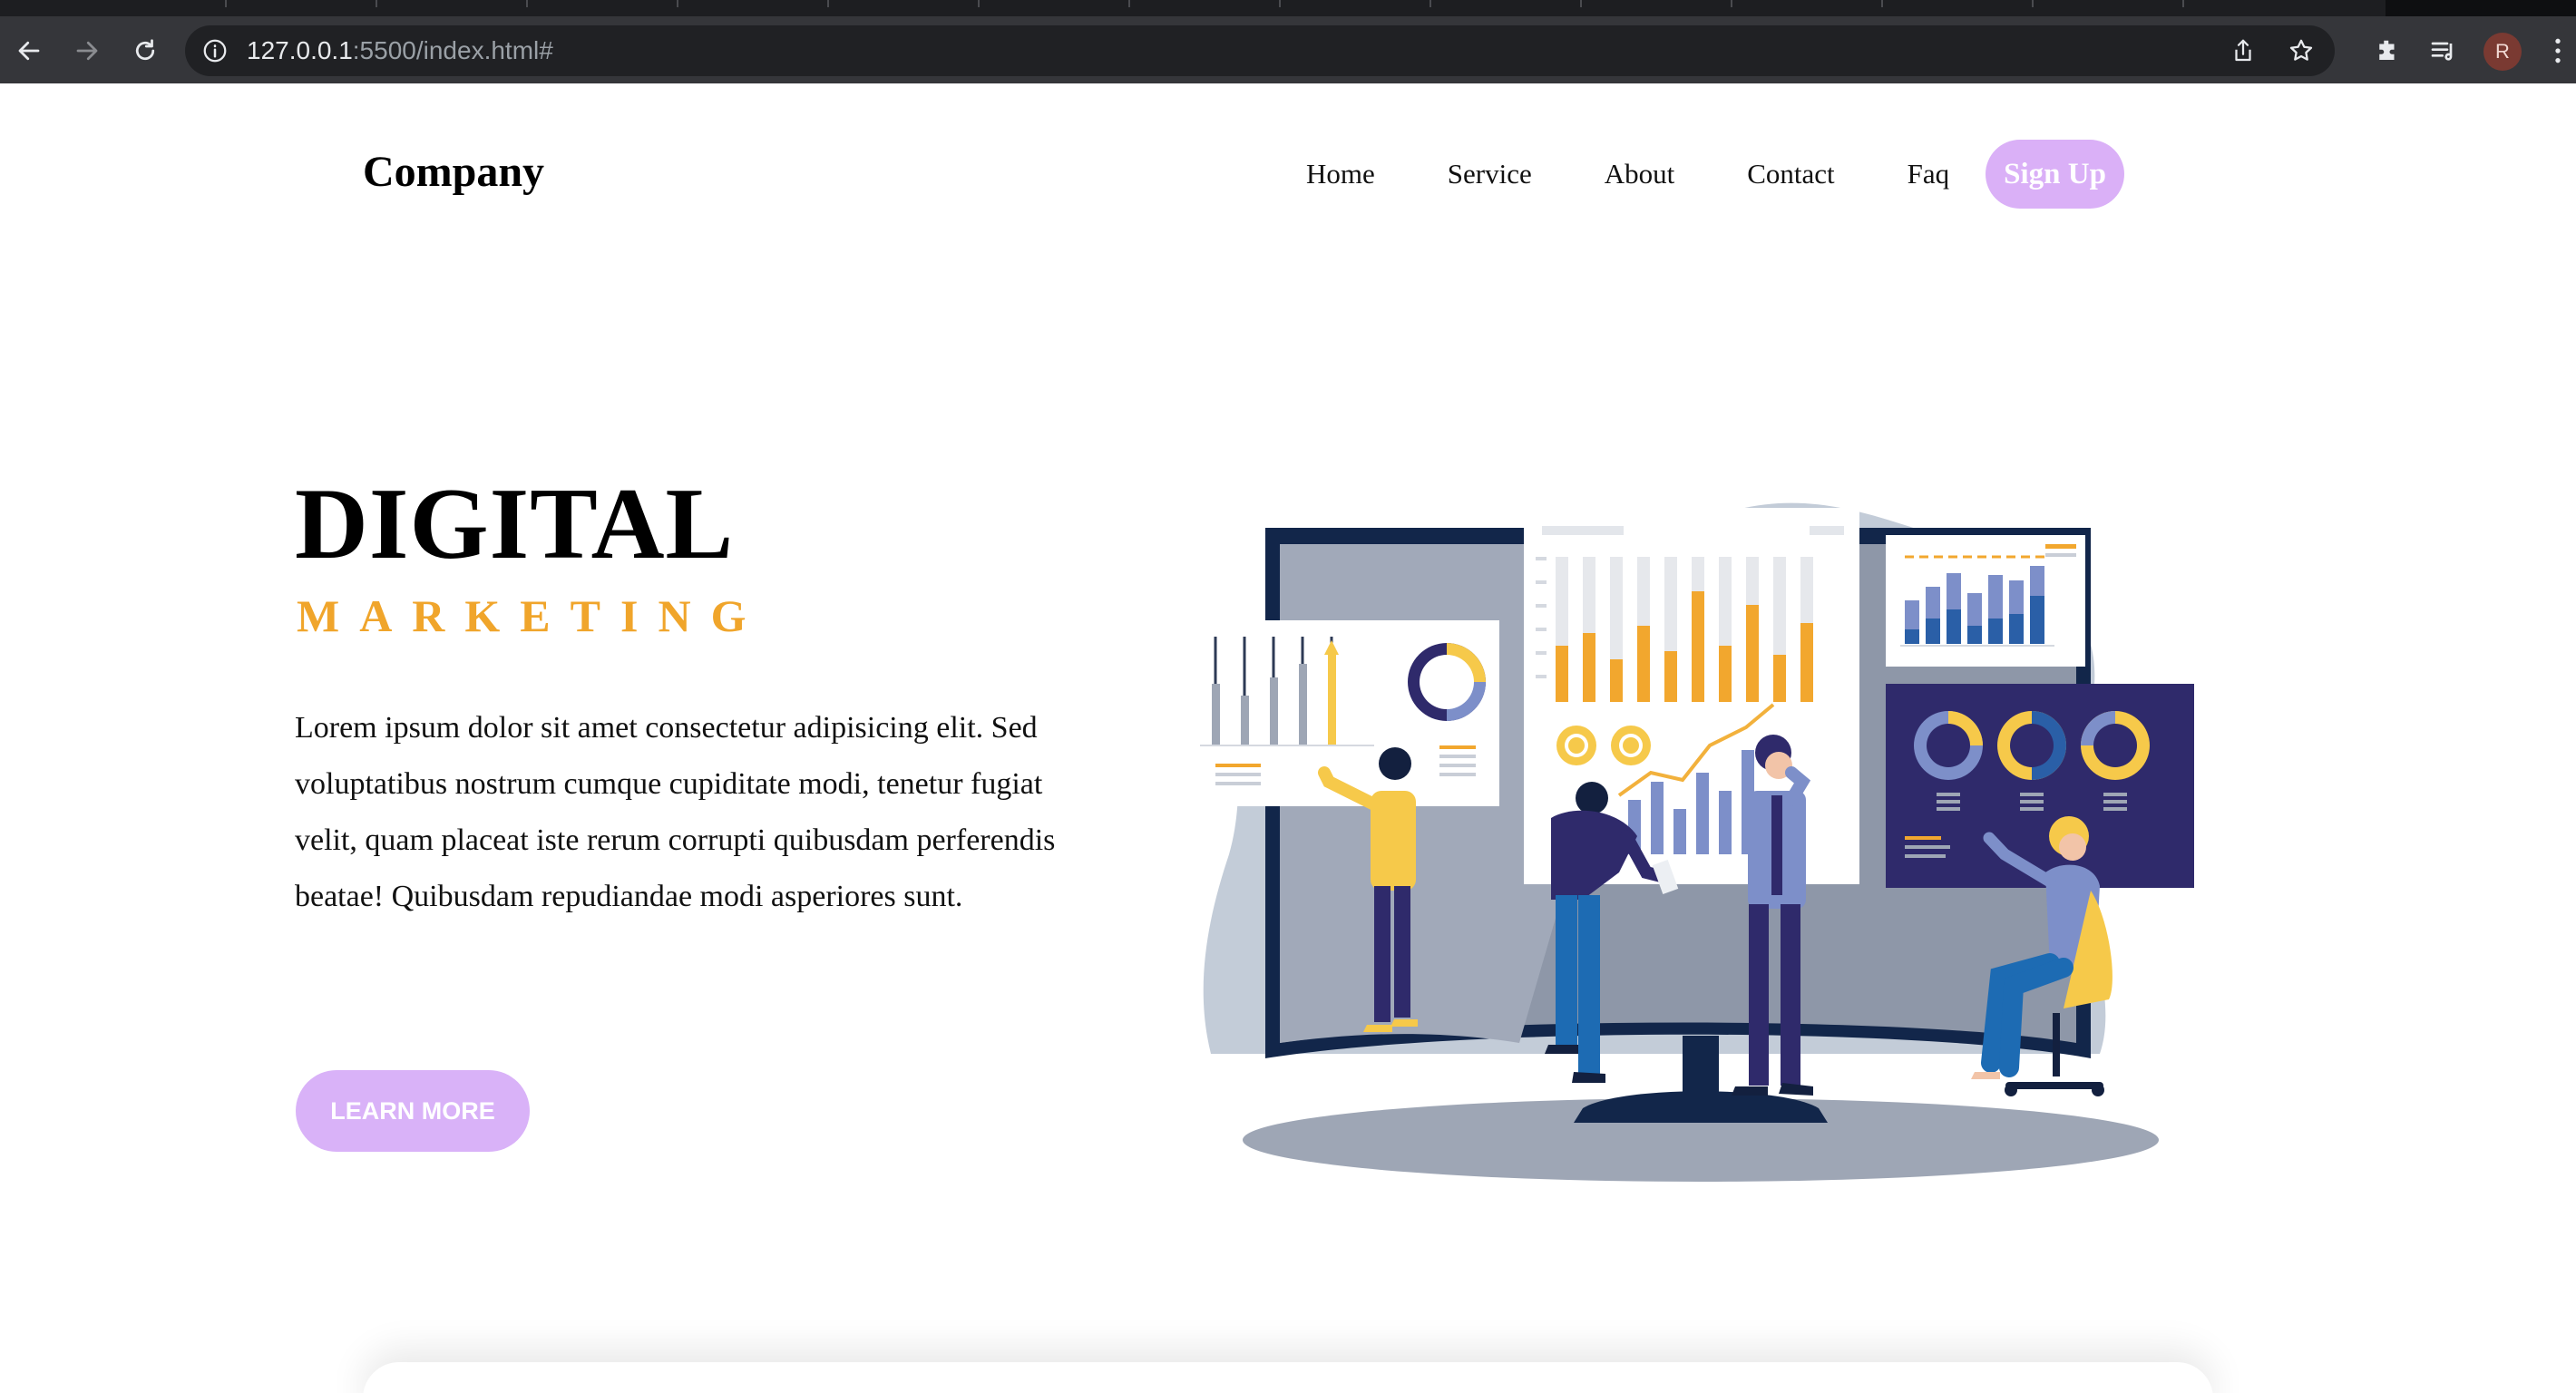 The height and width of the screenshot is (1393, 2576). I want to click on puzzle-icon, so click(2387, 50).